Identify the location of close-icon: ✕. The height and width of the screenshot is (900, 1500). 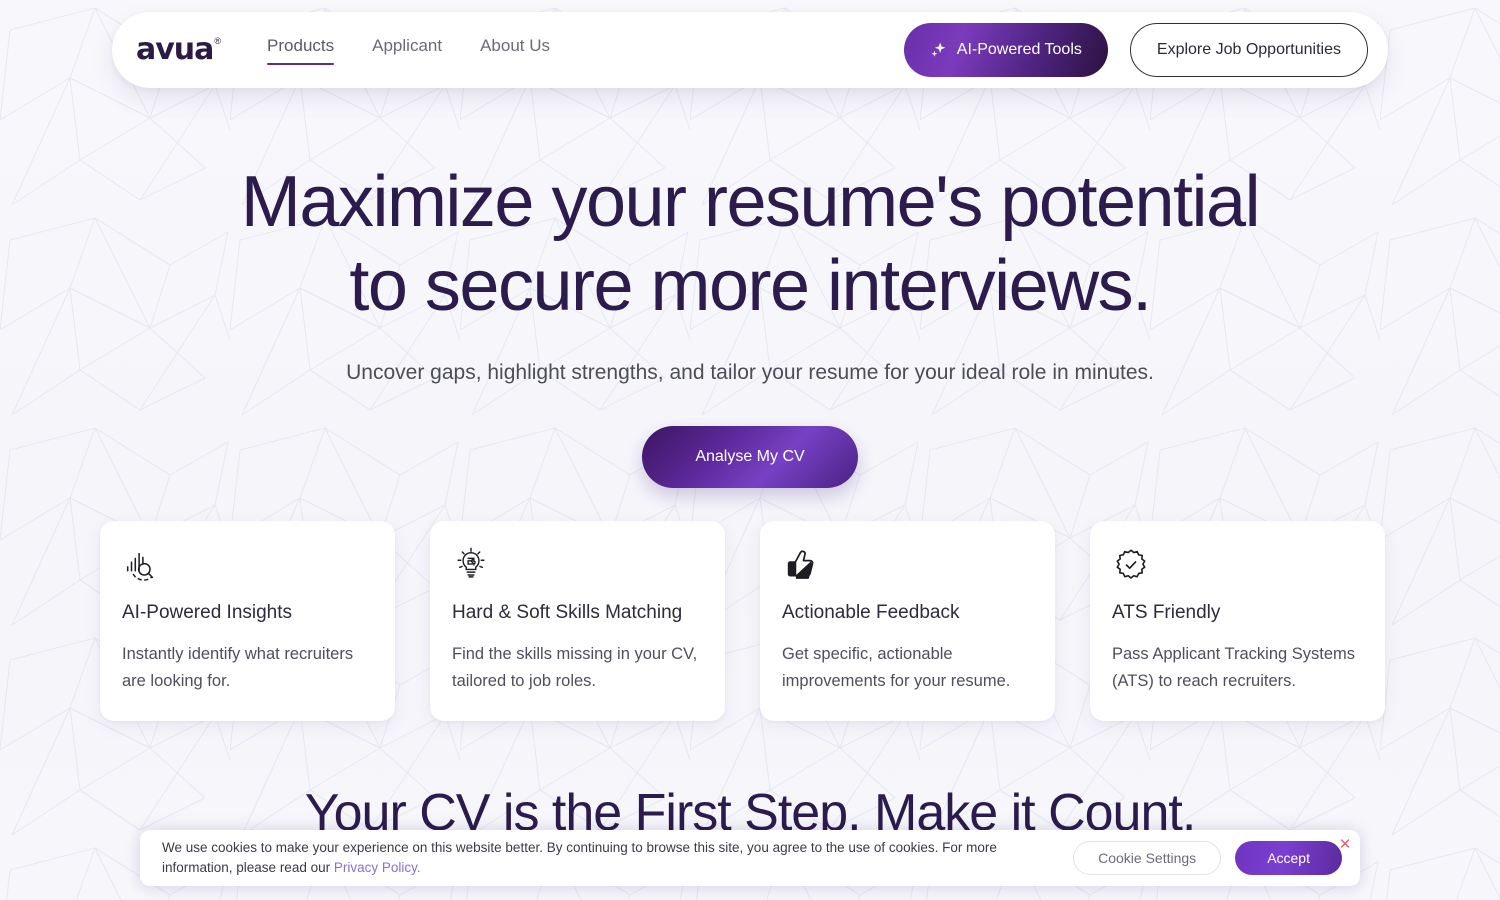
(1345, 844).